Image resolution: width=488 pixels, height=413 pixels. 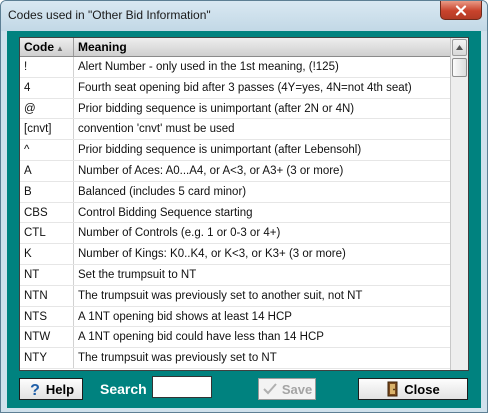 I want to click on code-cell: NTW, so click(x=47, y=337).